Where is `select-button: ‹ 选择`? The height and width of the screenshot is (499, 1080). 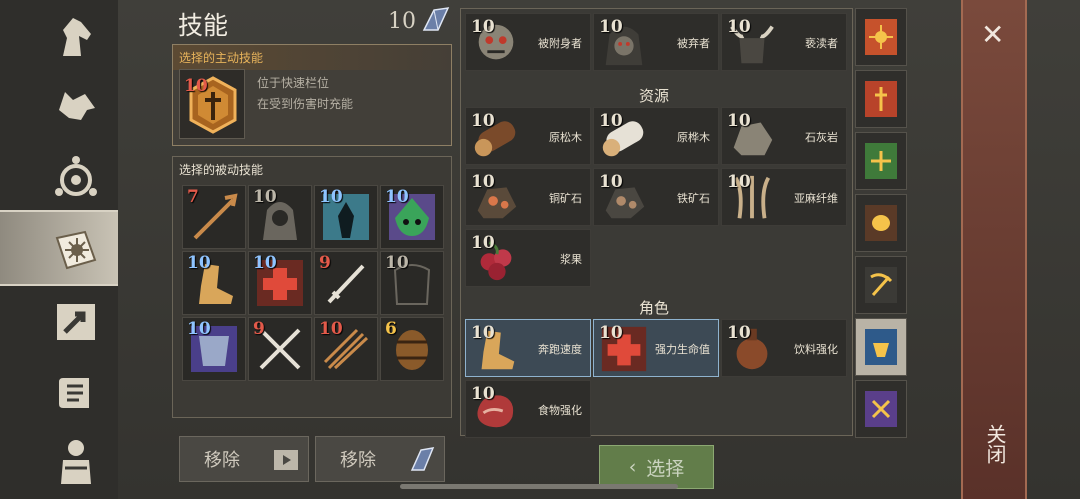
select-button: ‹ 选择 is located at coordinates (656, 467).